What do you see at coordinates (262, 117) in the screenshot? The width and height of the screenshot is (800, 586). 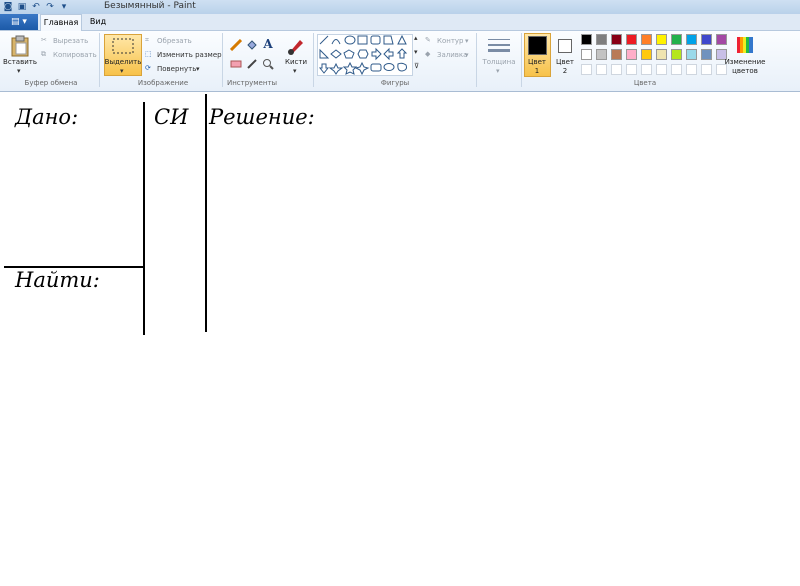 I see `solution-label: Решение:` at bounding box center [262, 117].